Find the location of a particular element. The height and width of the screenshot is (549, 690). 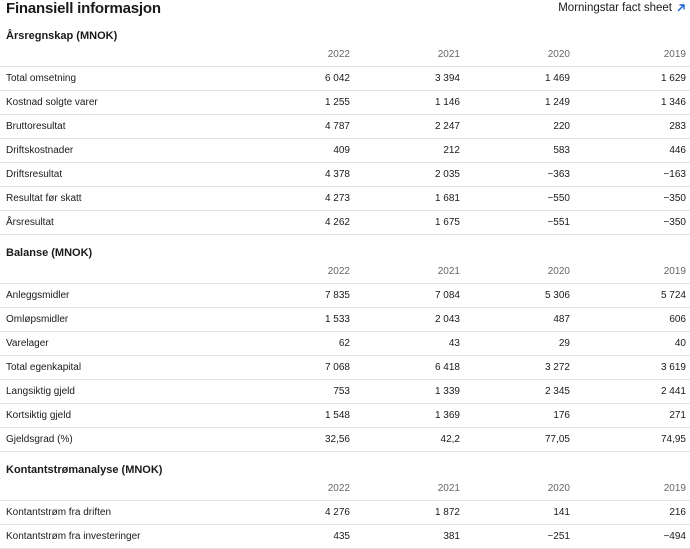

value-cell: 7 084 is located at coordinates (409, 295).